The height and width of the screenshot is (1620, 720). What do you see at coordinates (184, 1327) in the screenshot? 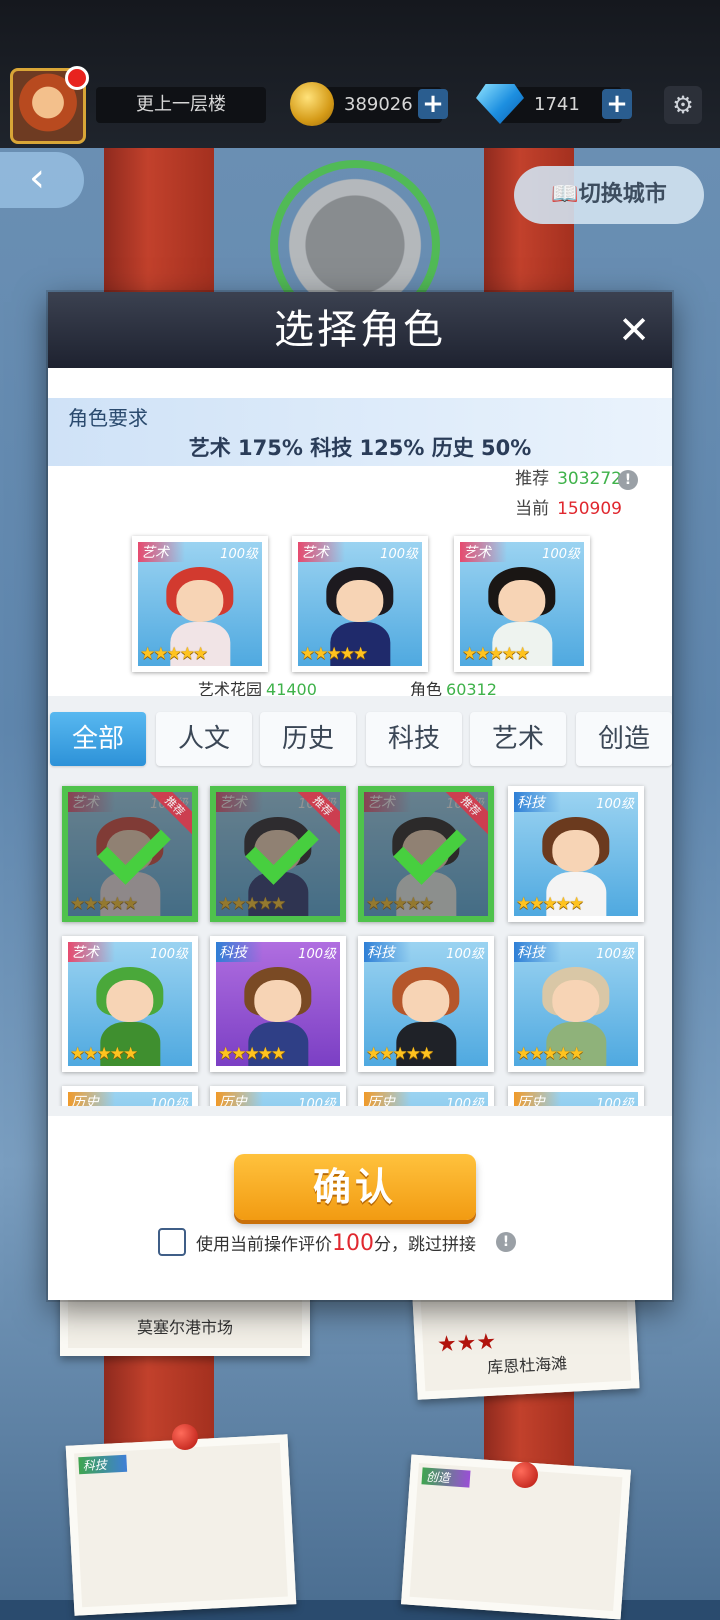
I see `city-card-name: 莫塞尔港市场` at bounding box center [184, 1327].